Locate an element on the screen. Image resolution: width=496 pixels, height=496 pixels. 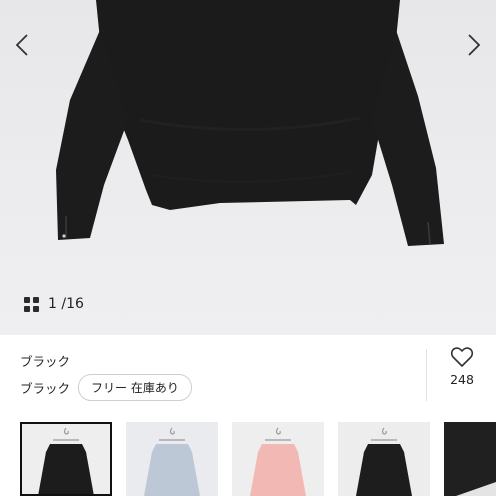
chevron-right-icon is located at coordinates (474, 45).